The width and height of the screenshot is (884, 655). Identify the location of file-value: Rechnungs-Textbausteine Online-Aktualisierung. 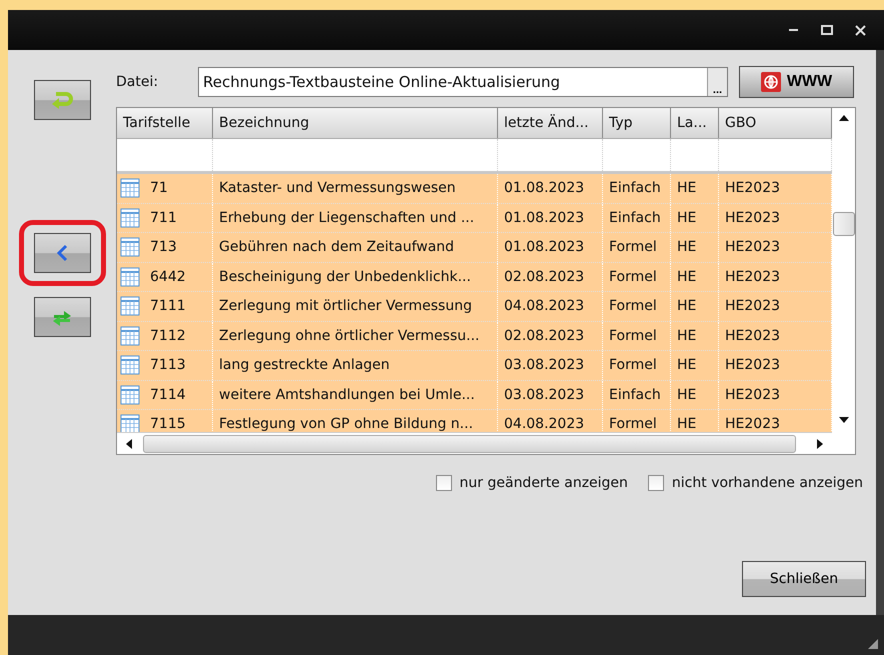
(381, 82).